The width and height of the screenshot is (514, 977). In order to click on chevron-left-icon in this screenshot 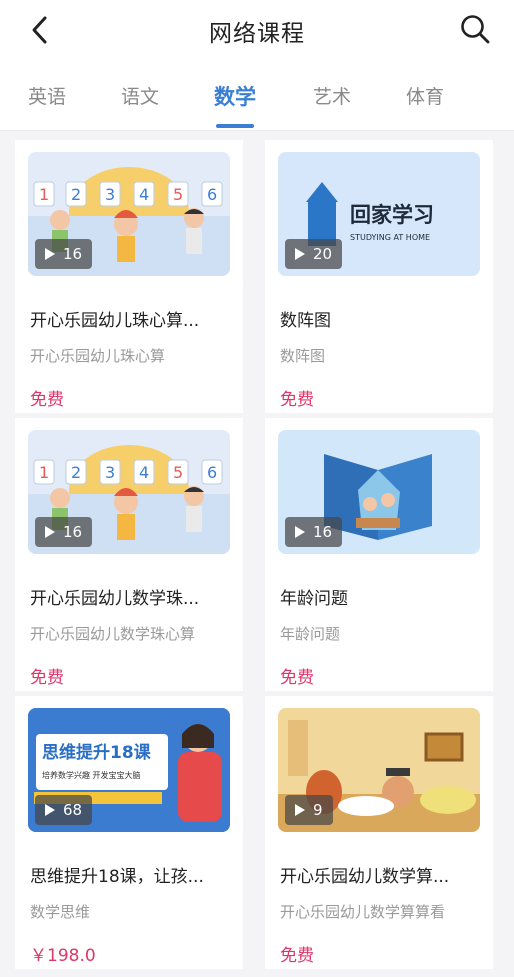, I will do `click(39, 30)`.